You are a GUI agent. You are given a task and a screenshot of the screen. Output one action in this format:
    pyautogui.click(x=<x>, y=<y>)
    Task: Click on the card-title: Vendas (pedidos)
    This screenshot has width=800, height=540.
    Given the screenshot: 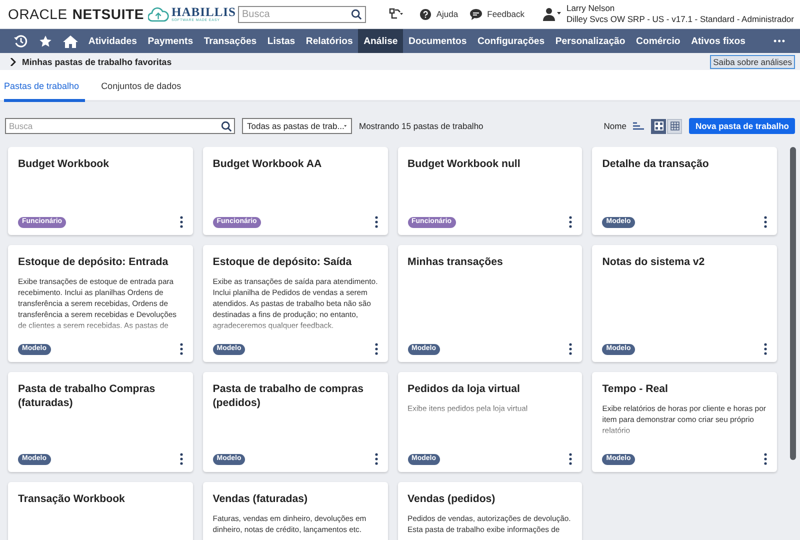 What is the action you would take?
    pyautogui.click(x=490, y=499)
    